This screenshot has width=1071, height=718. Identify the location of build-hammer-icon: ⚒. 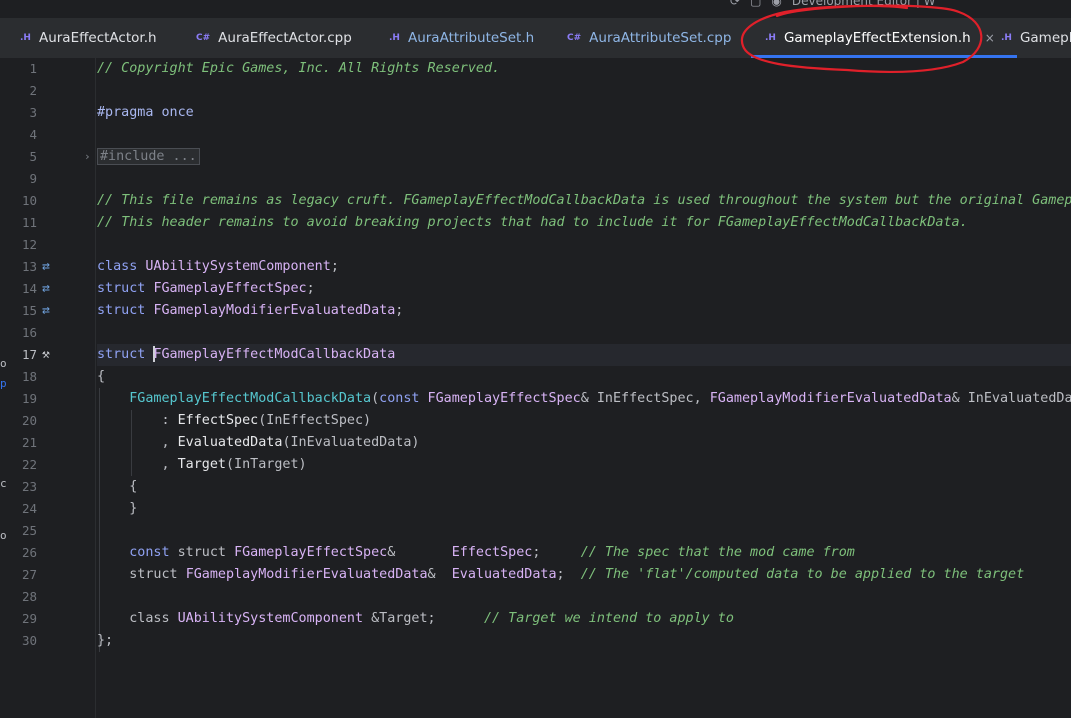
(46, 355).